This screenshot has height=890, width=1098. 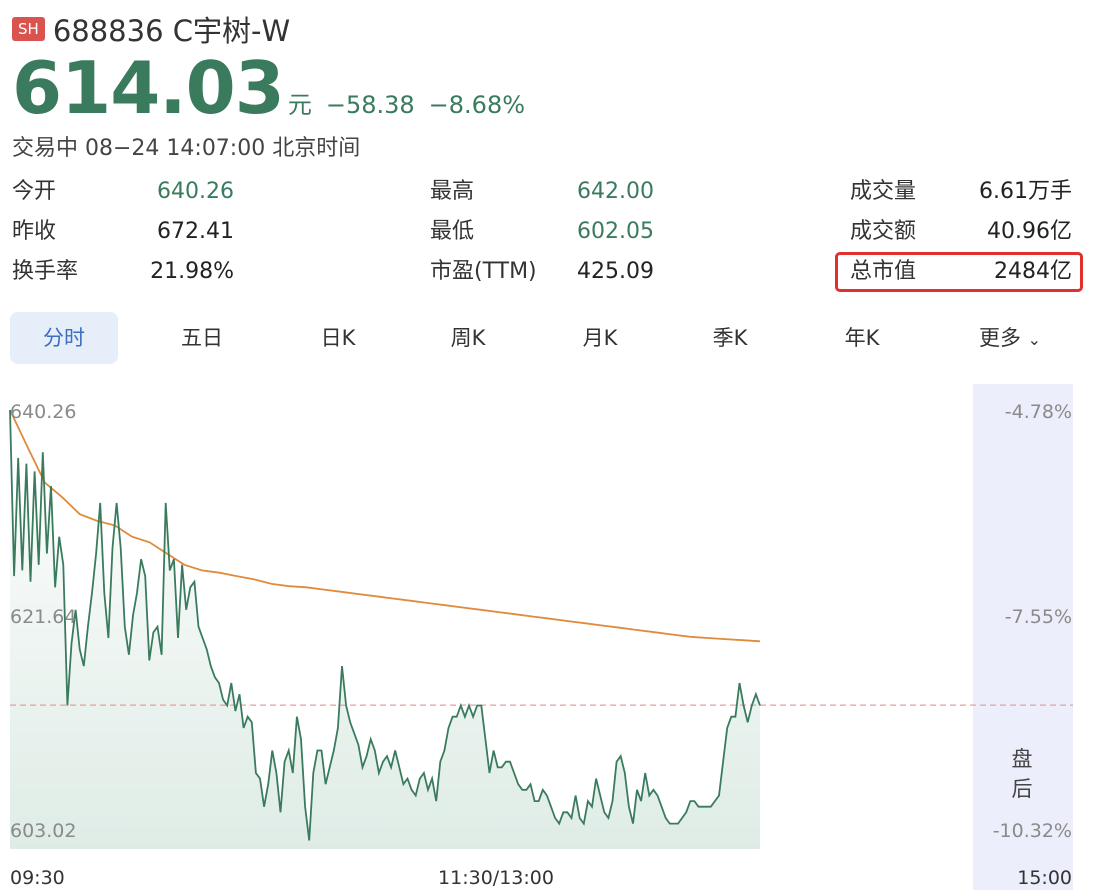 I want to click on turnover-value: 21.98%, so click(x=192, y=271).